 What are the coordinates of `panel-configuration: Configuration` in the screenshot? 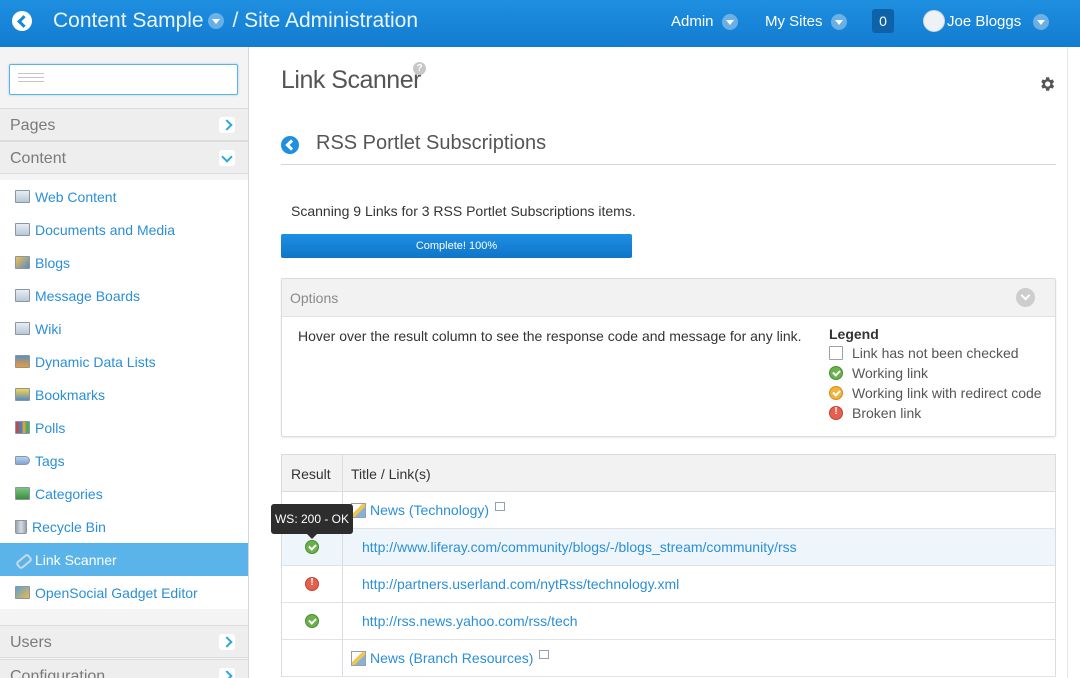 It's located at (124, 668).